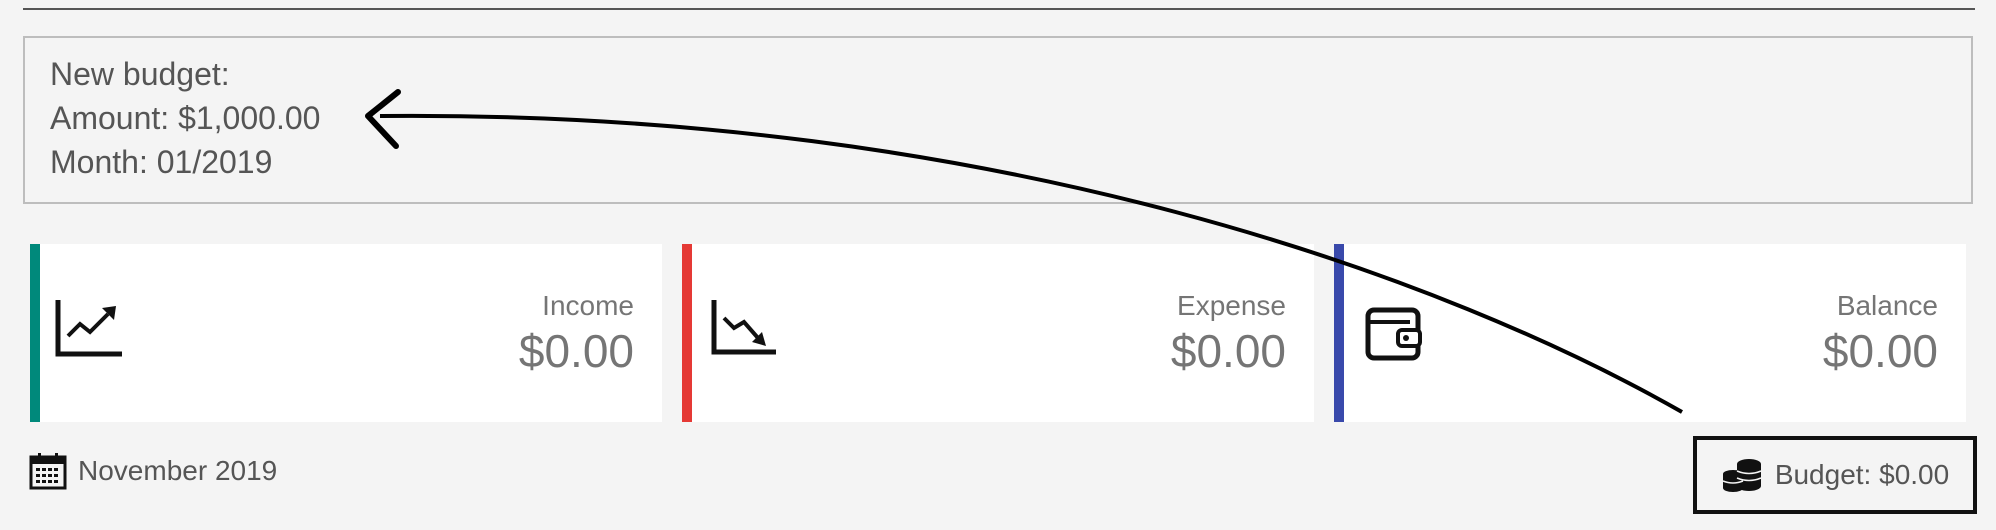 The height and width of the screenshot is (530, 1996). I want to click on result-amount: Amount: $1,000.00, so click(185, 118).